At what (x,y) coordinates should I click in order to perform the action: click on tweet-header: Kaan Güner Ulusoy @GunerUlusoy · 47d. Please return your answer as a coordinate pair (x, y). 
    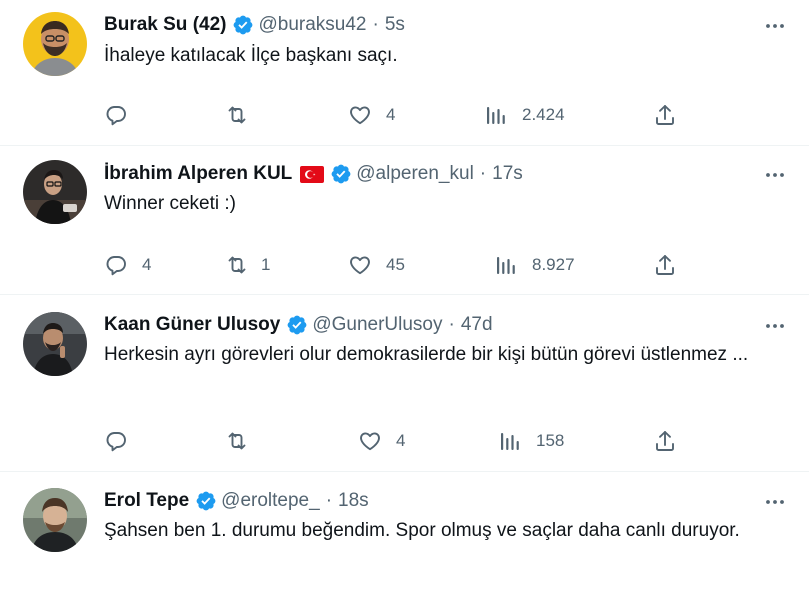
    Looking at the image, I should click on (298, 325).